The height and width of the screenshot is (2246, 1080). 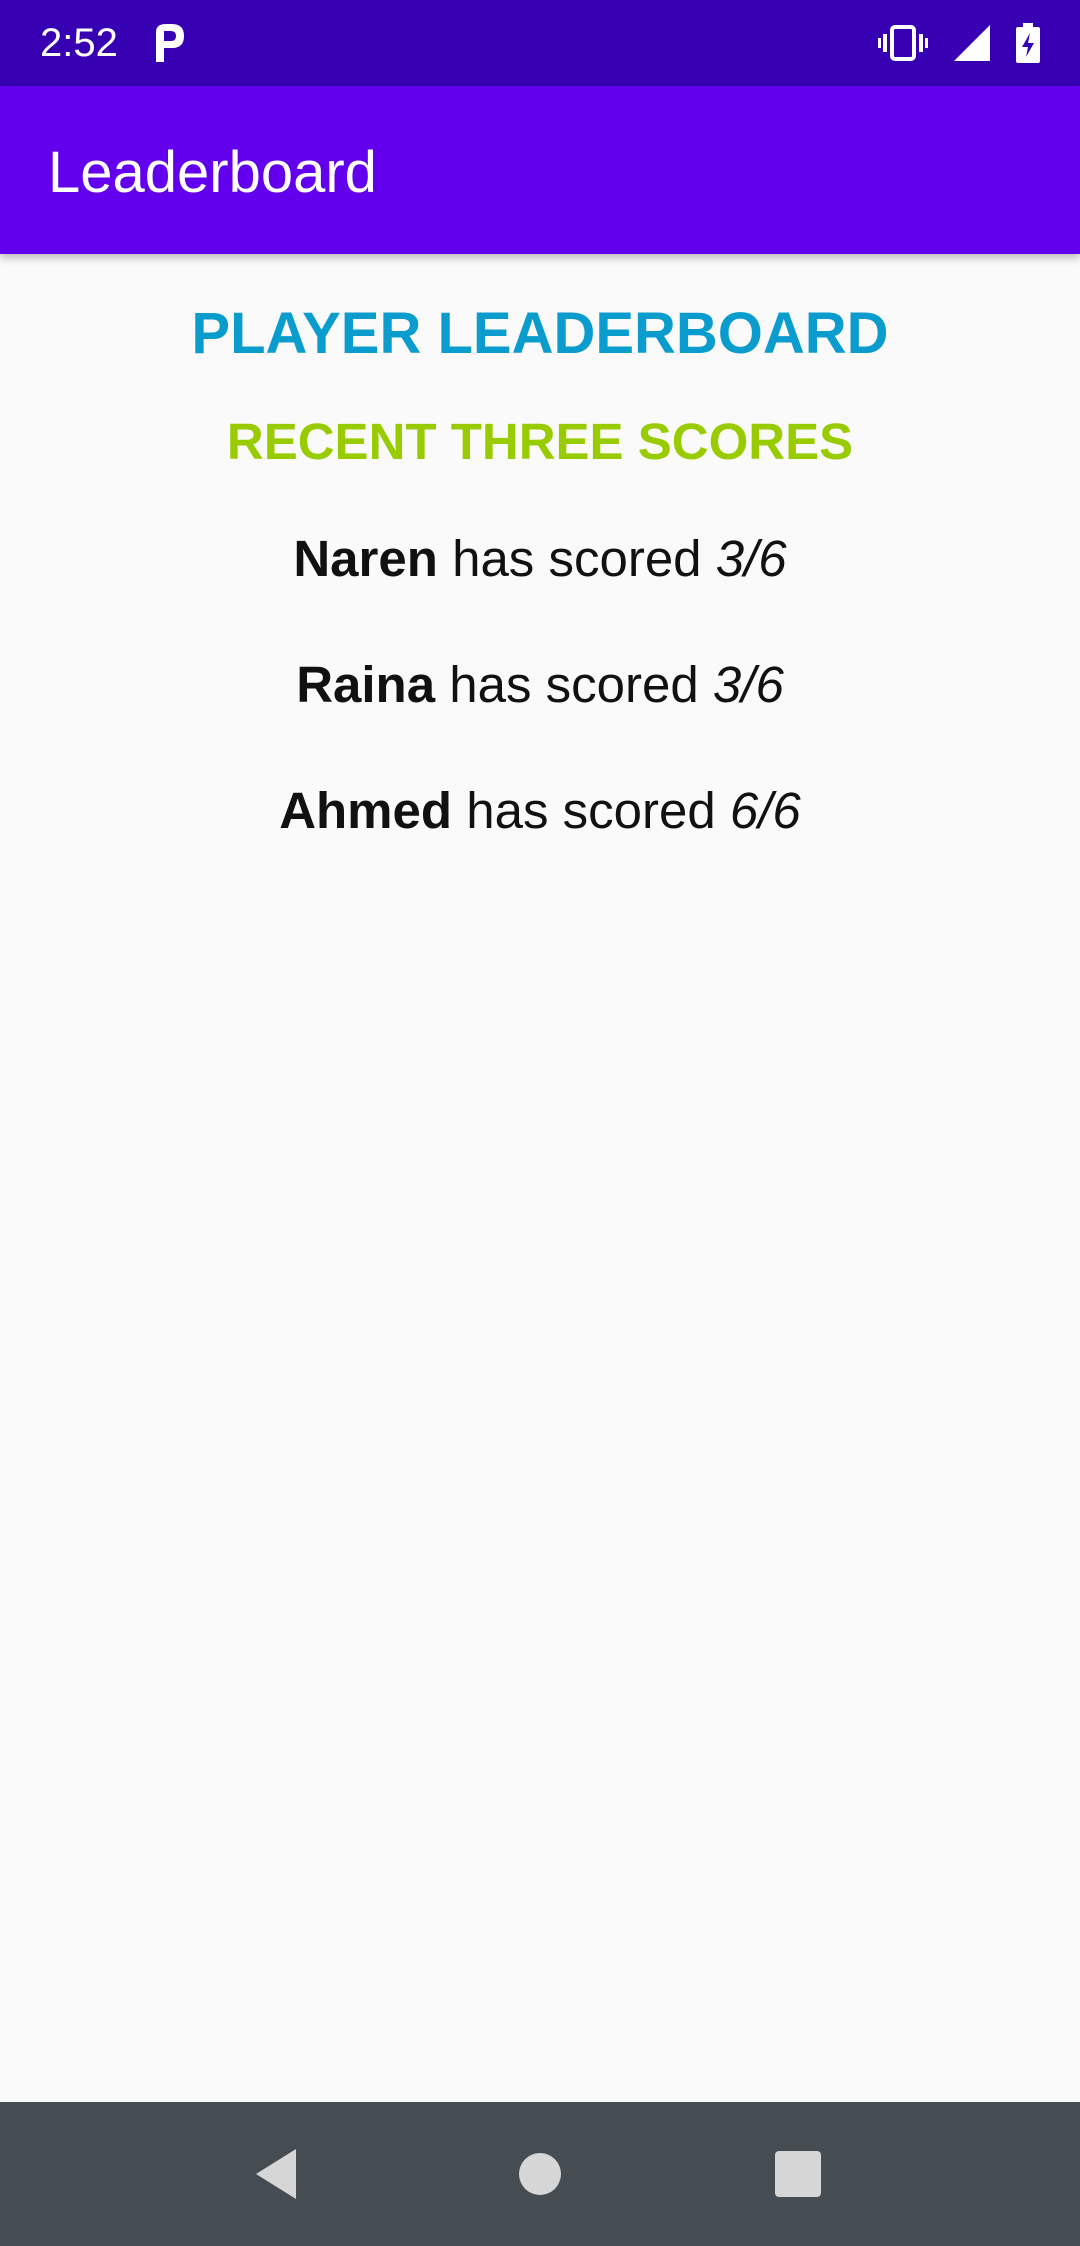 I want to click on player-name: Ahmed, so click(x=366, y=810).